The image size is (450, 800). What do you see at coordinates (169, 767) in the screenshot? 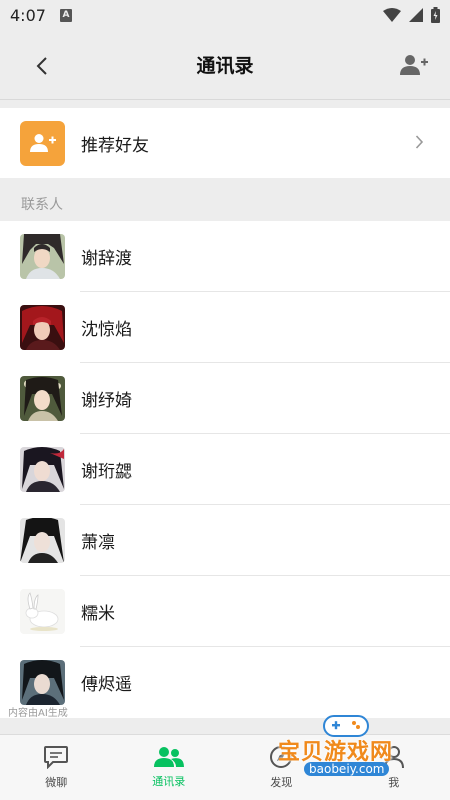
I see `tab-contacts: 通讯录` at bounding box center [169, 767].